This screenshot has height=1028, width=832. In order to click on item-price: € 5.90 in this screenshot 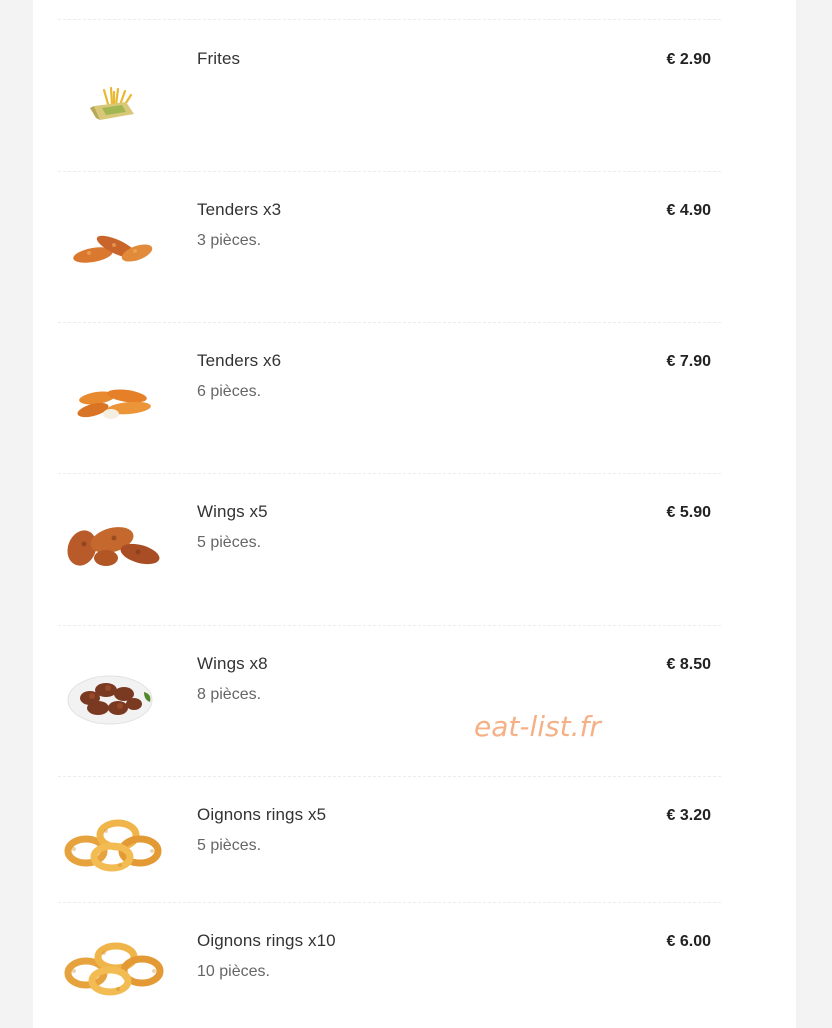, I will do `click(688, 512)`.